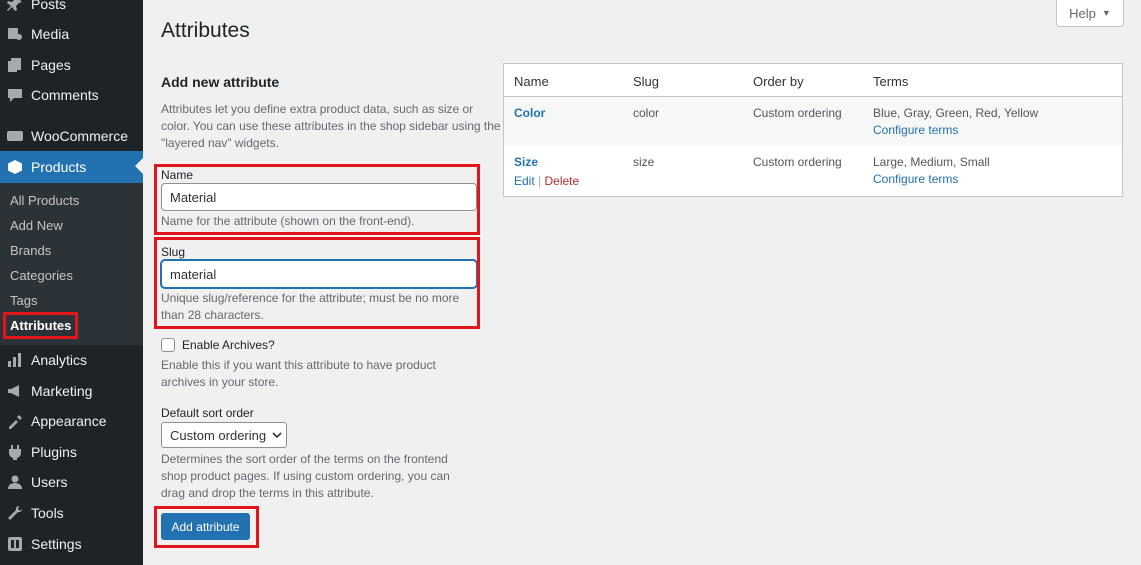 The height and width of the screenshot is (565, 1141). Describe the element at coordinates (15, 482) in the screenshot. I see `users-icon` at that location.